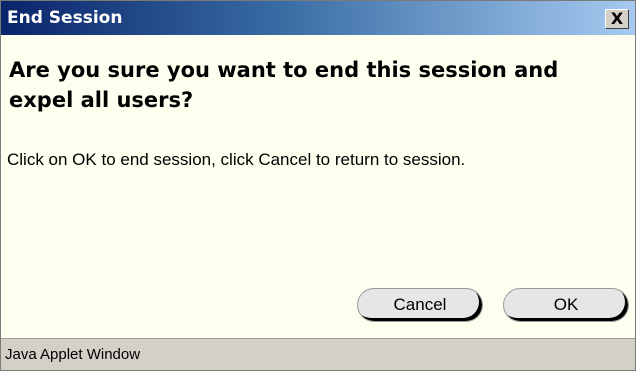 Image resolution: width=636 pixels, height=371 pixels. Describe the element at coordinates (318, 354) in the screenshot. I see `status-bar: Java Applet Window` at that location.